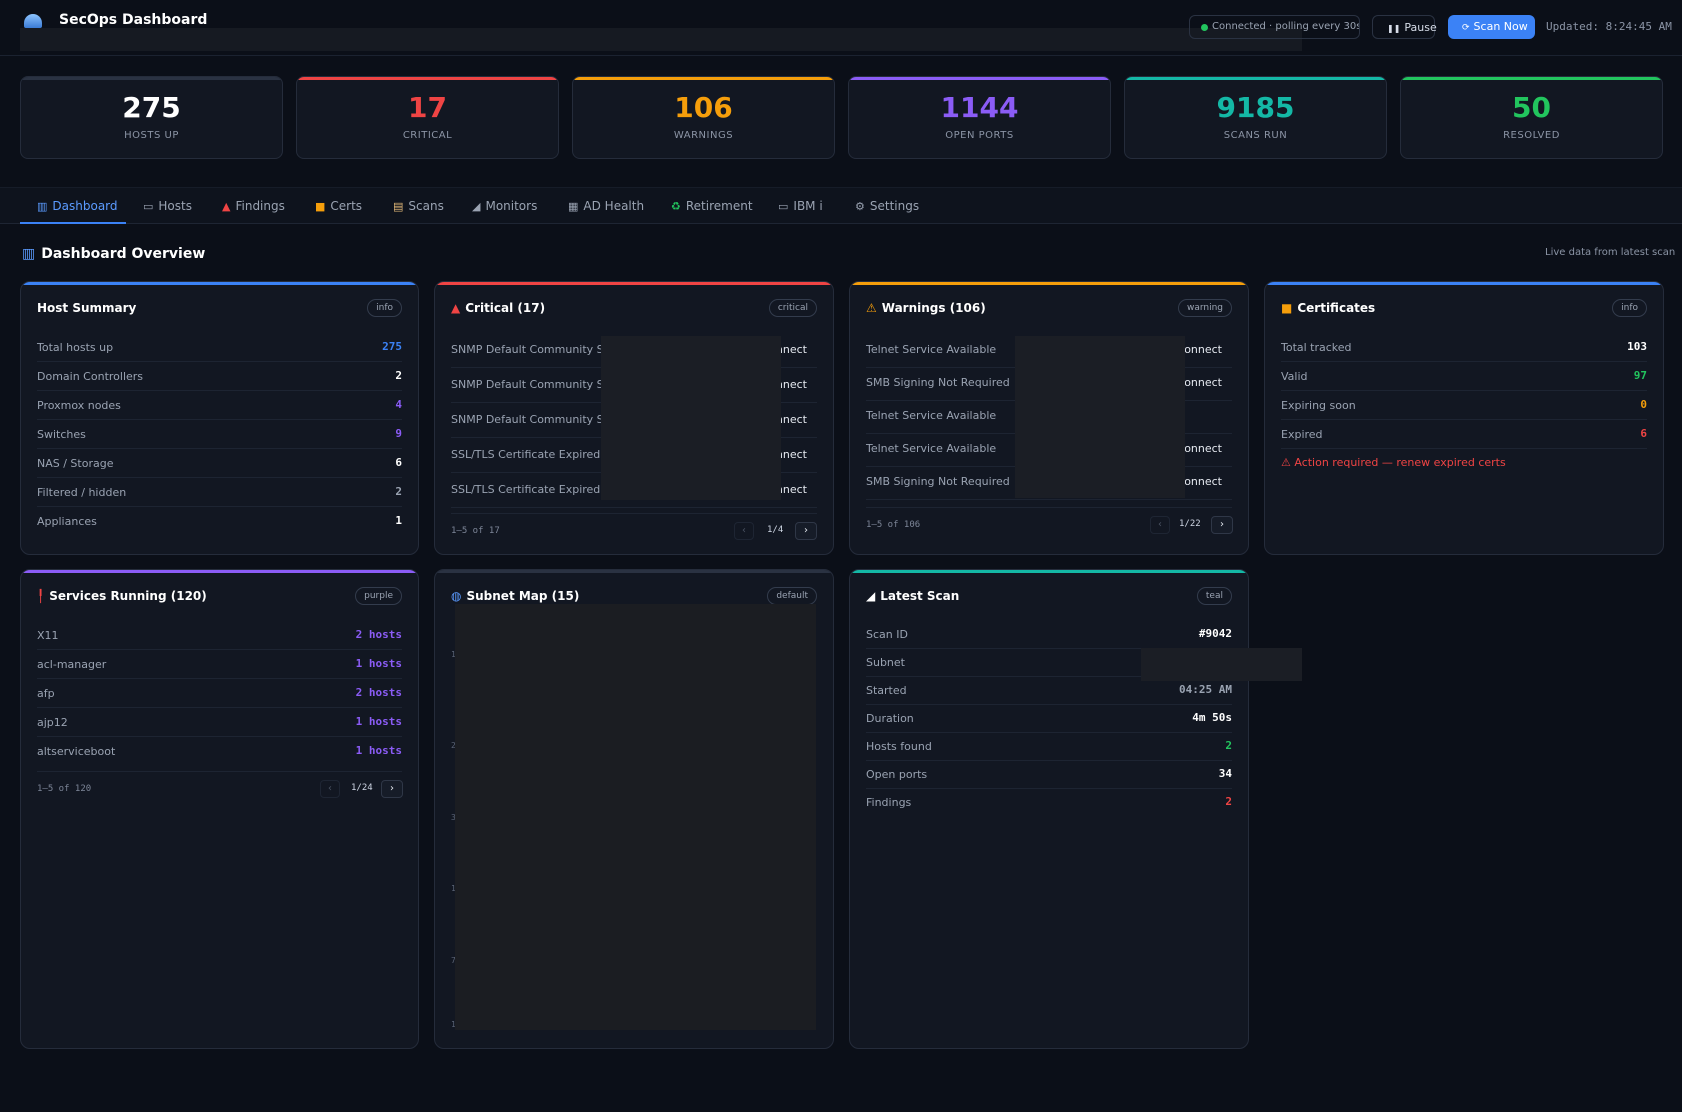  What do you see at coordinates (85, 206) in the screenshot?
I see `tab-label: Dashboard` at bounding box center [85, 206].